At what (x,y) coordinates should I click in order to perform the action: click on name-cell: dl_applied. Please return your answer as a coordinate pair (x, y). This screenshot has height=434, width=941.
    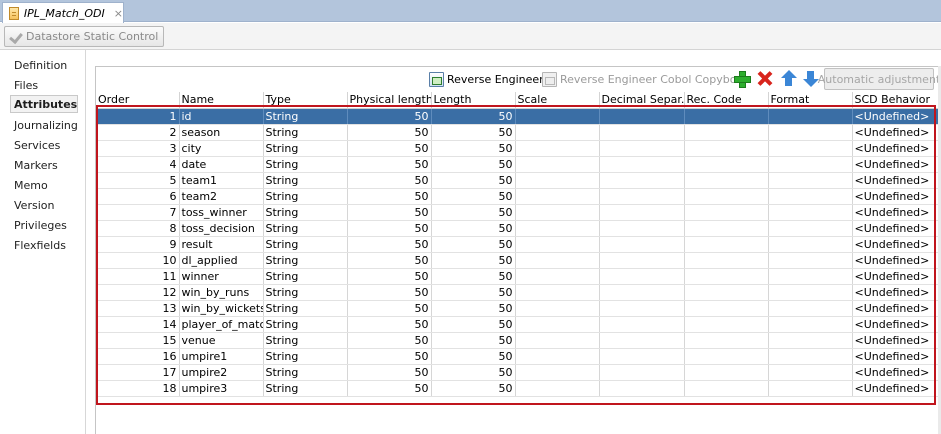
    Looking at the image, I should click on (221, 260).